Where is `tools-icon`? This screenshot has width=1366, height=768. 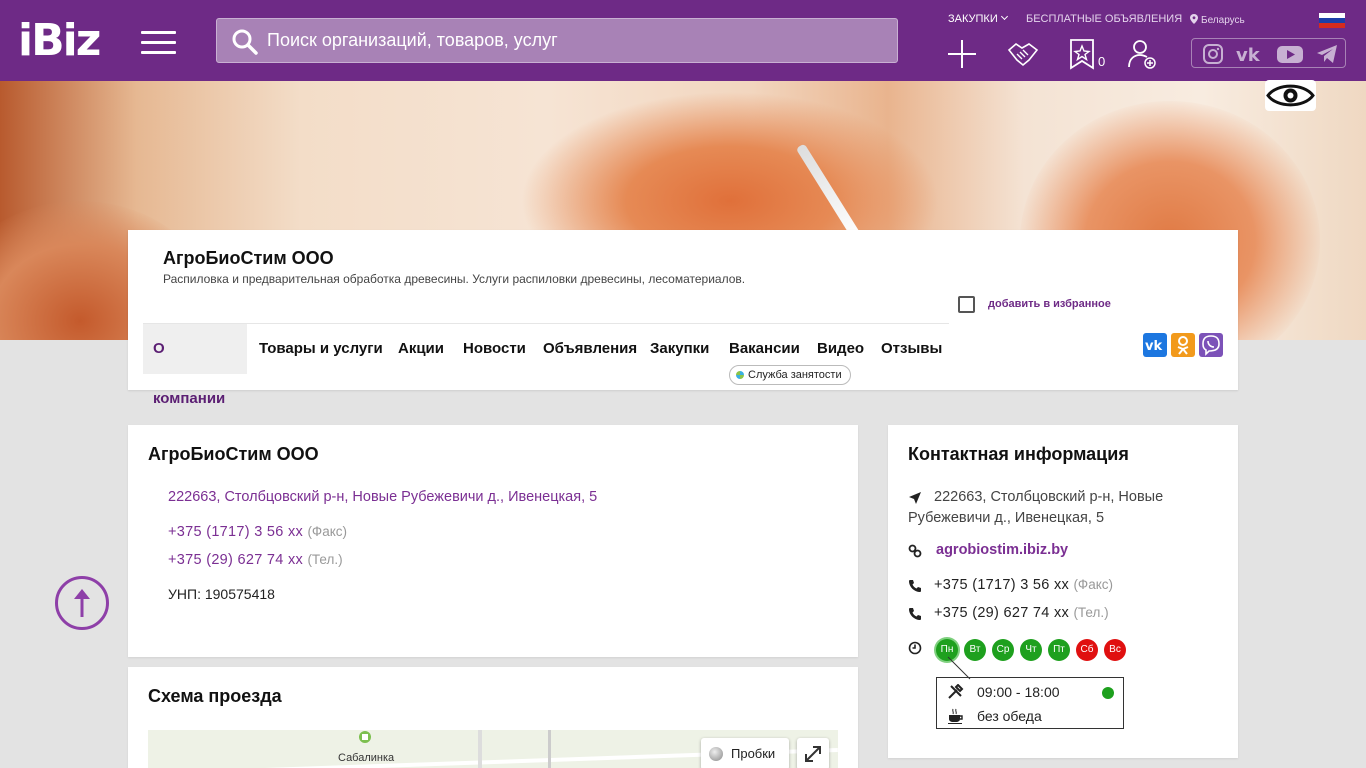
tools-icon is located at coordinates (956, 691).